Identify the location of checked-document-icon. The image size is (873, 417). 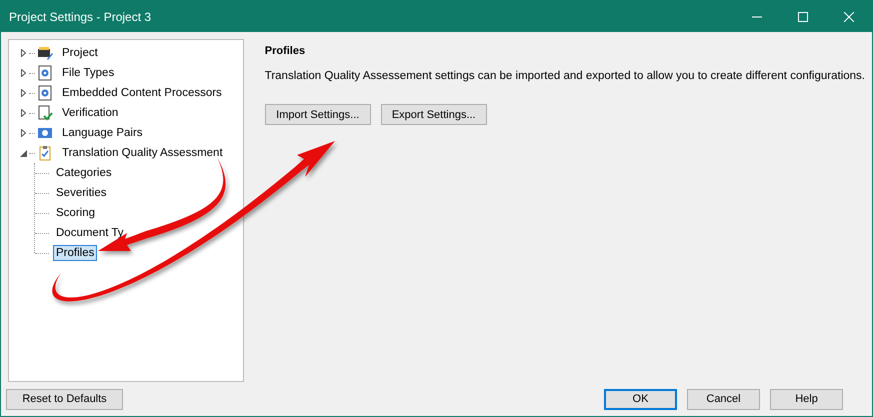
(45, 113).